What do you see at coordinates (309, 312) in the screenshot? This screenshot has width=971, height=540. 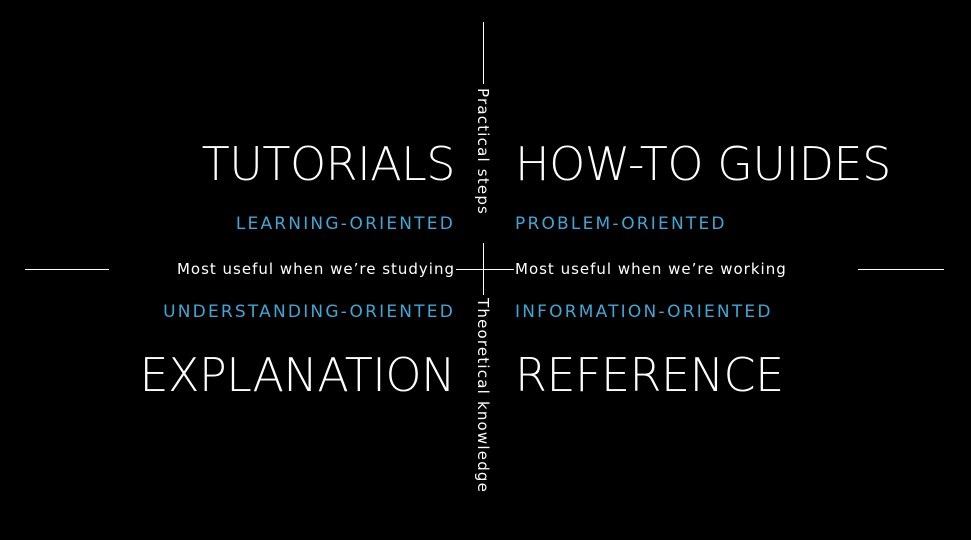 I see `quadrant-orientation-understanding: UNDERSTANDING-ORIENTED` at bounding box center [309, 312].